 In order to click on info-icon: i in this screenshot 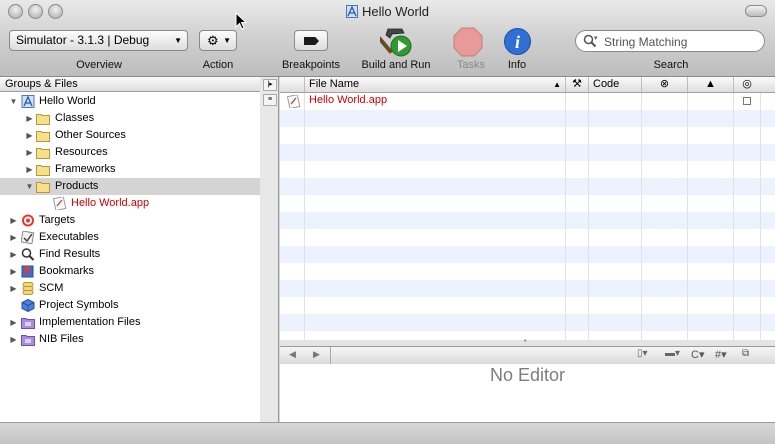, I will do `click(517, 41)`.